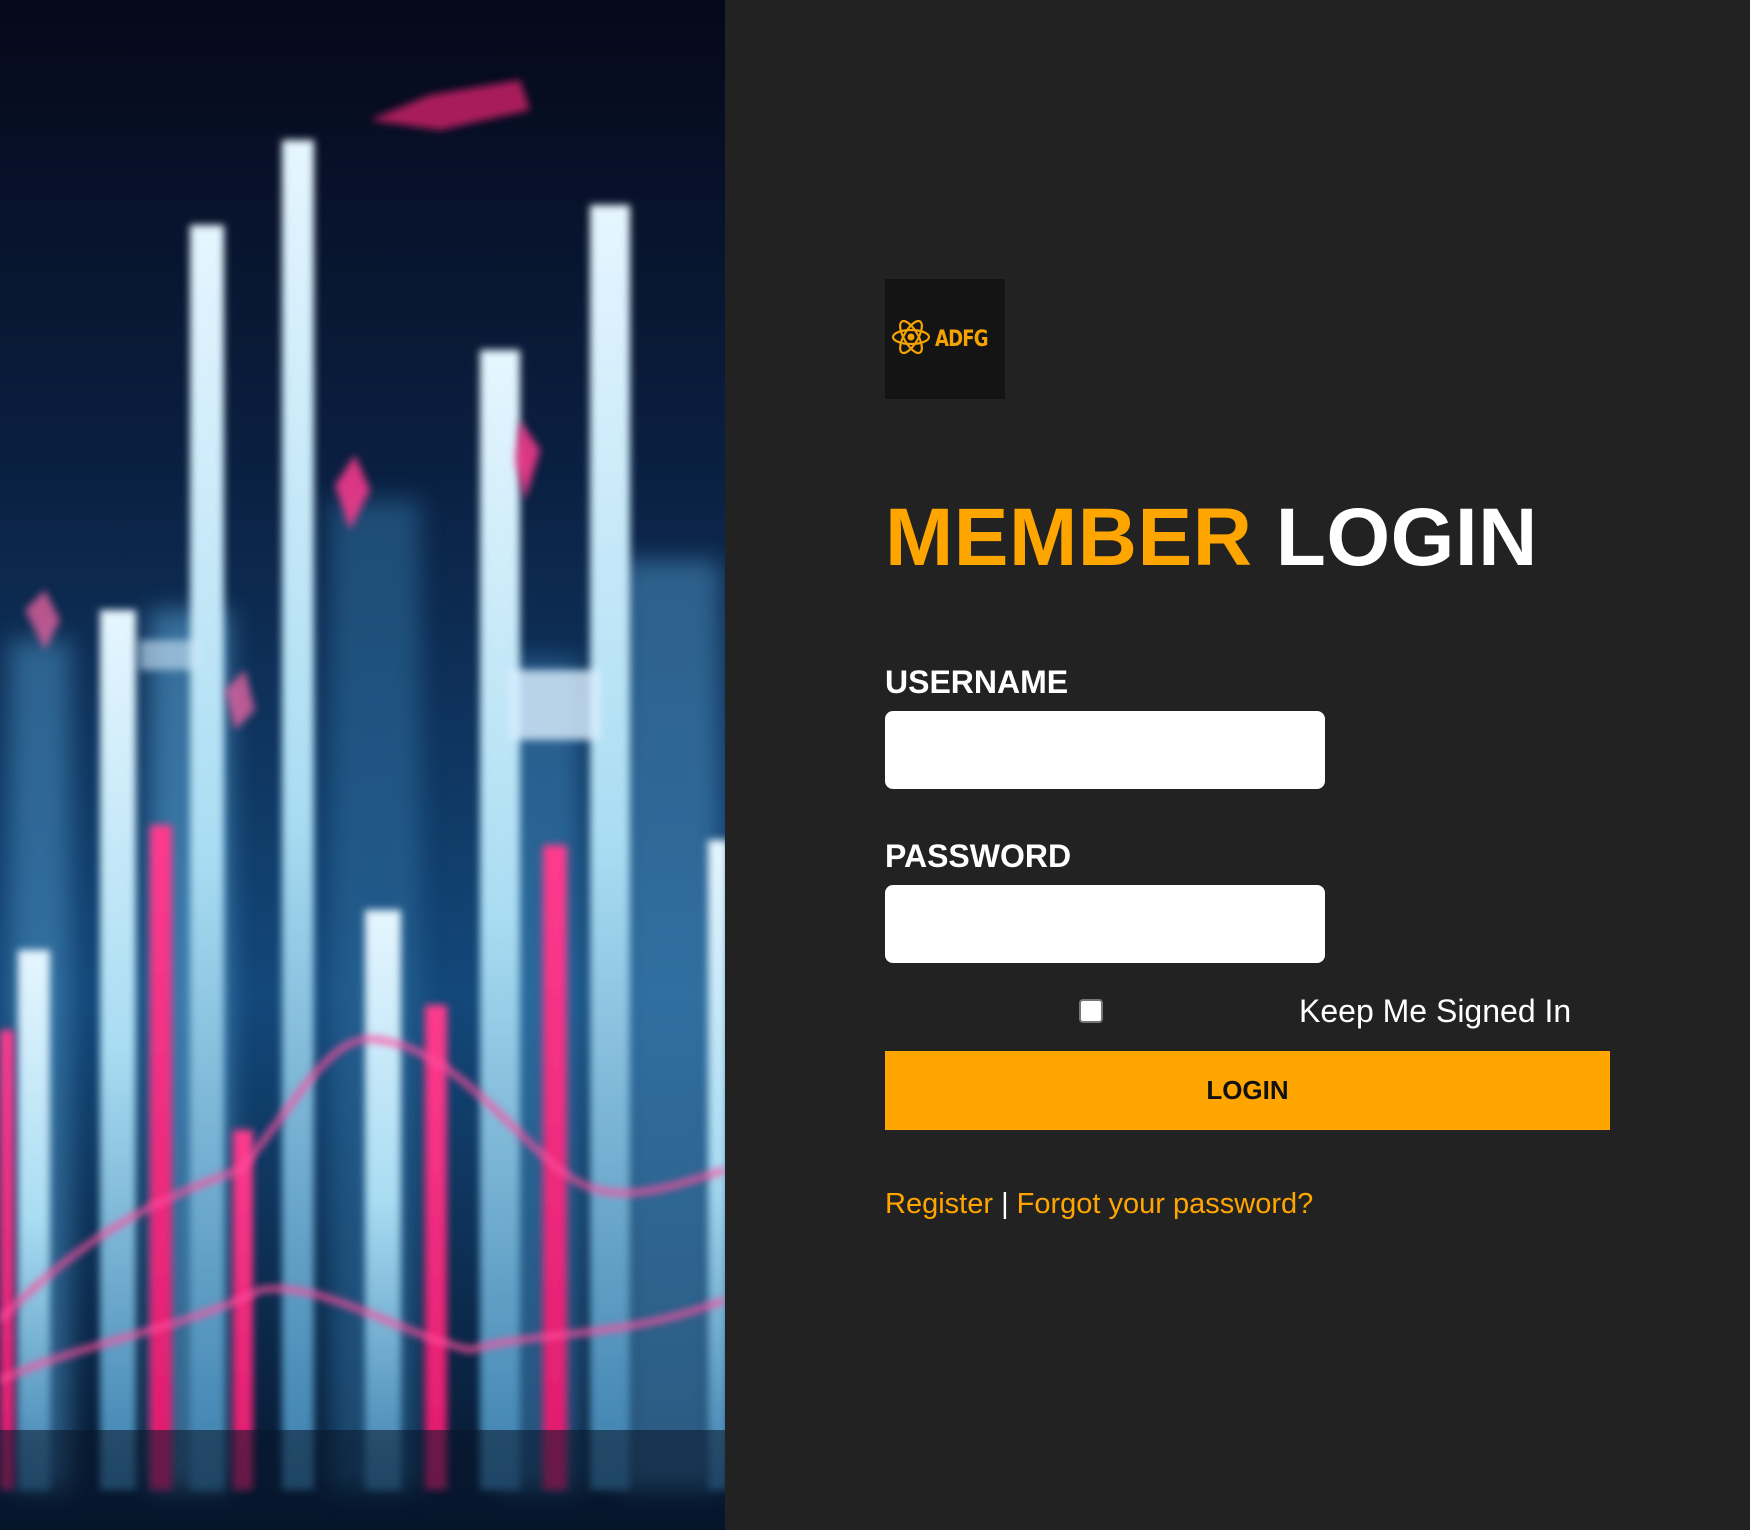  I want to click on username-label: USERNAME, so click(977, 682).